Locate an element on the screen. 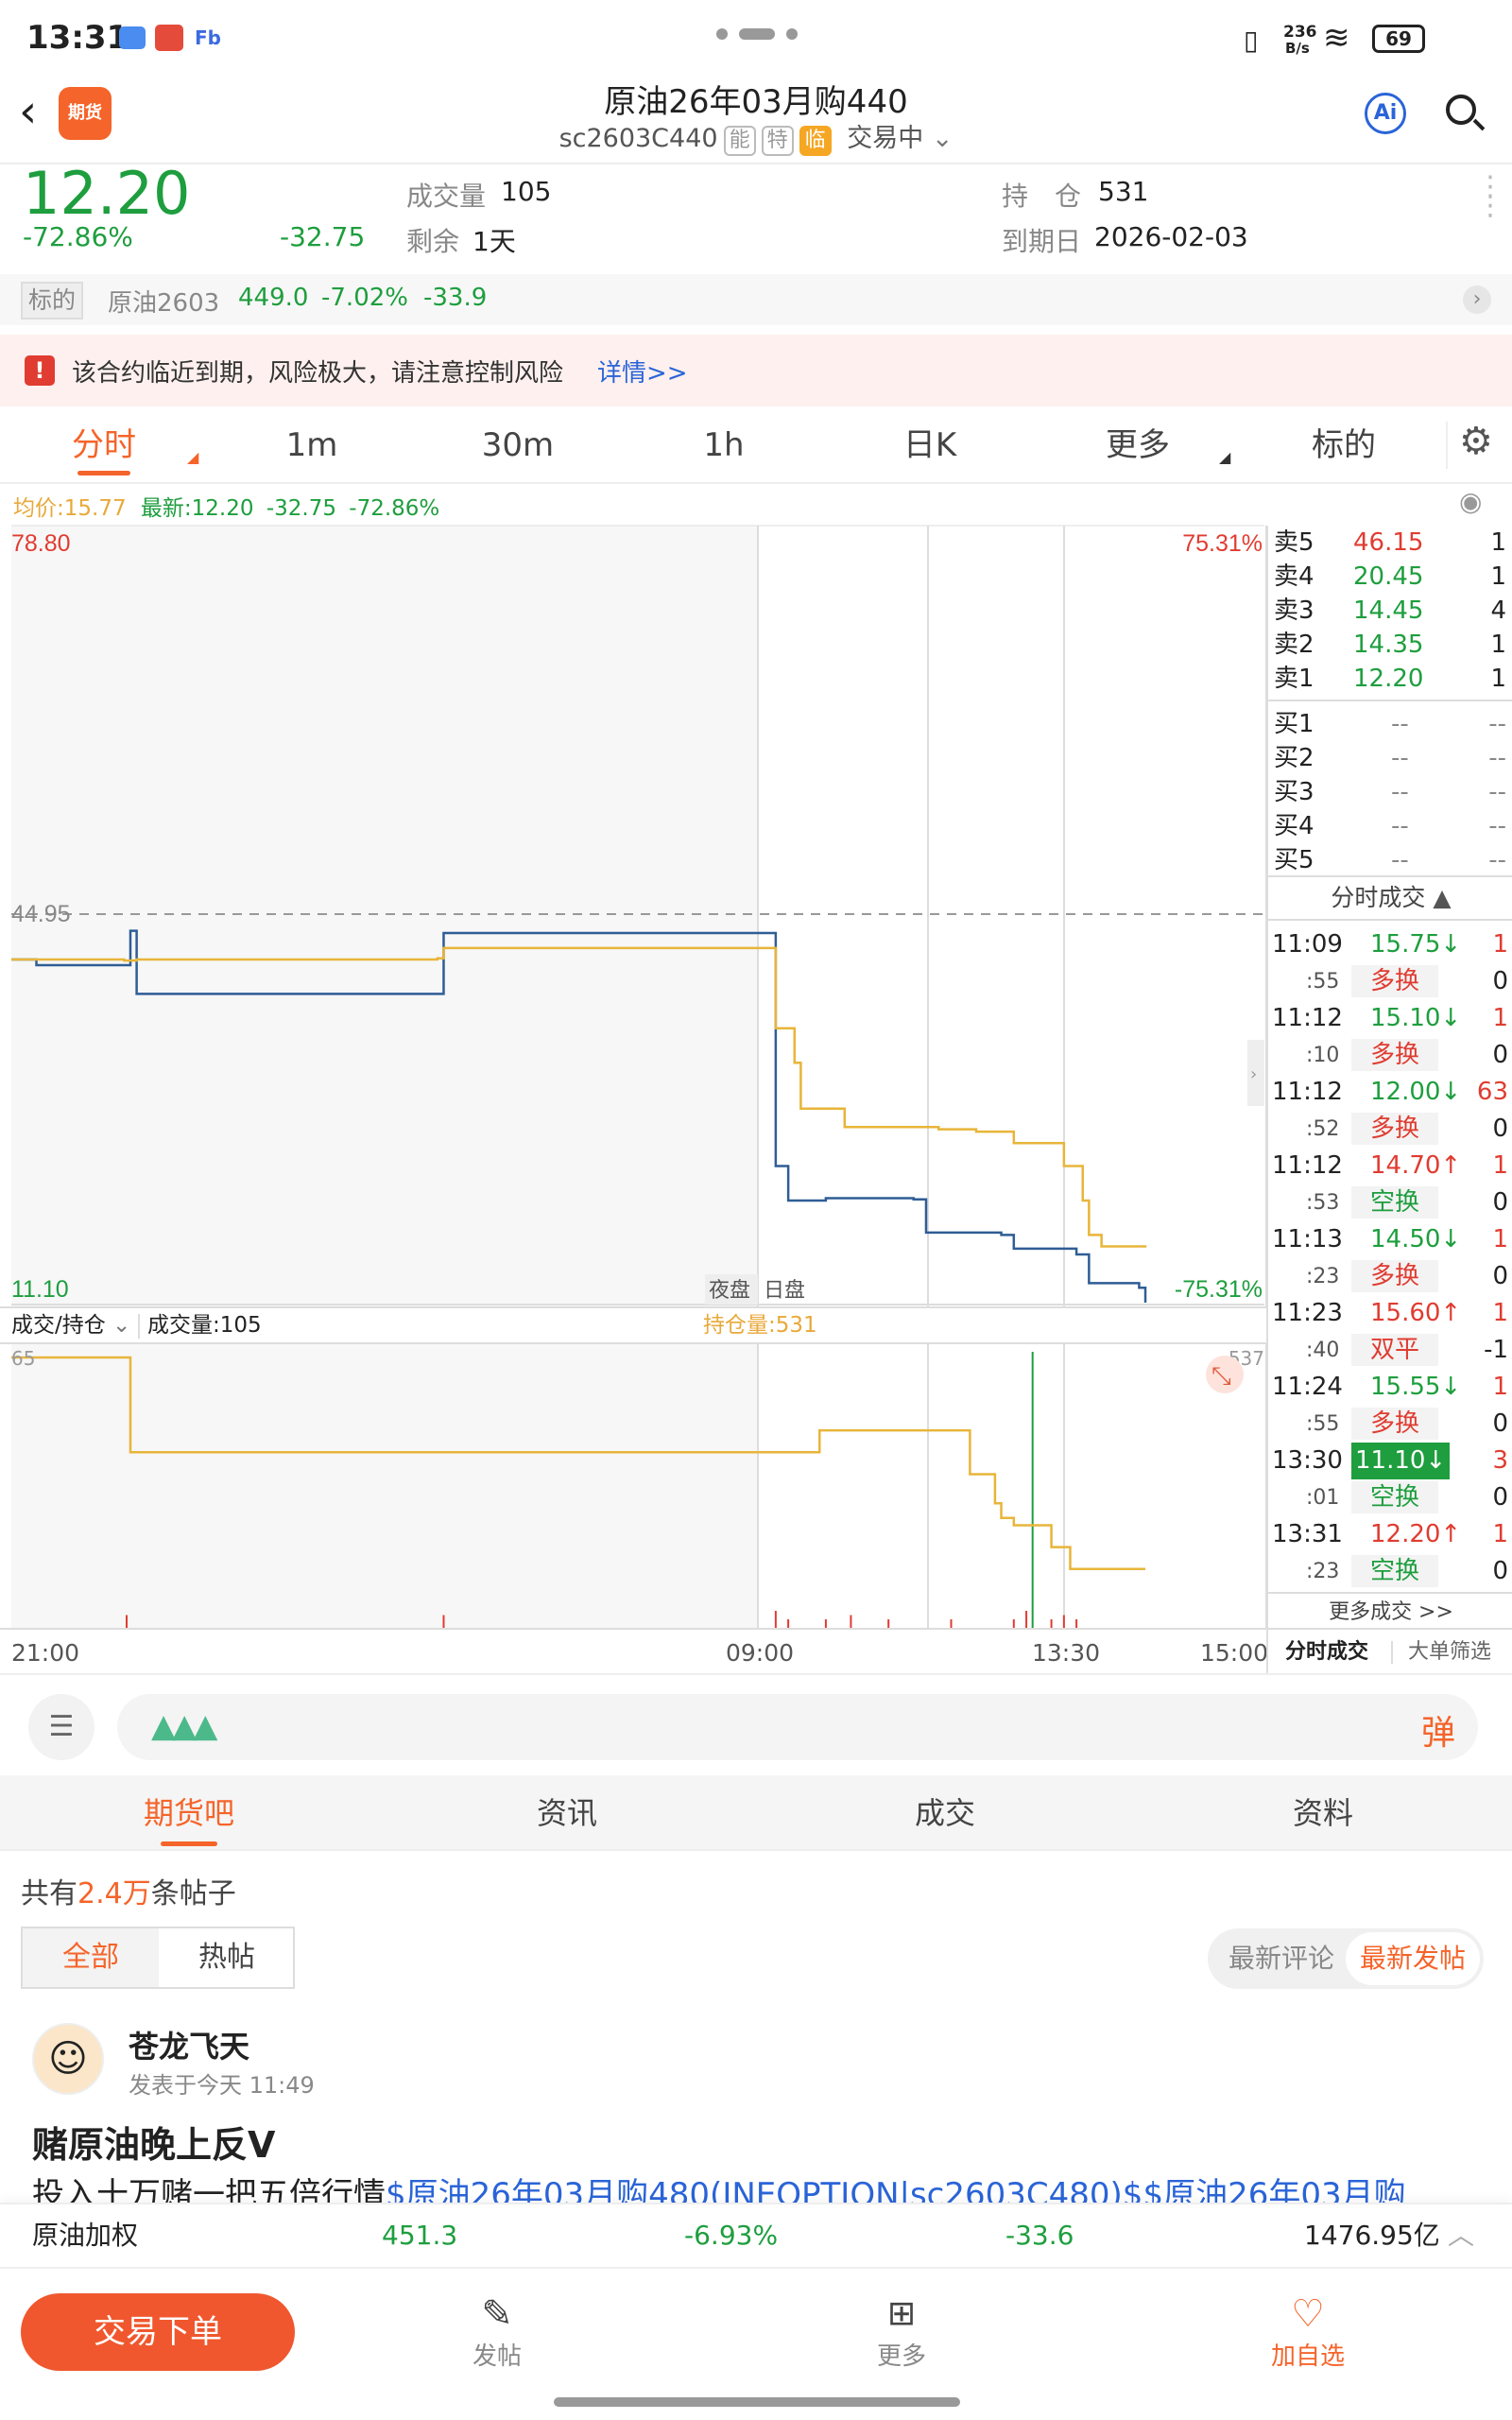 This screenshot has width=1512, height=2420. trade-row: 11:09 15.75↓ 1 is located at coordinates (1390, 945).